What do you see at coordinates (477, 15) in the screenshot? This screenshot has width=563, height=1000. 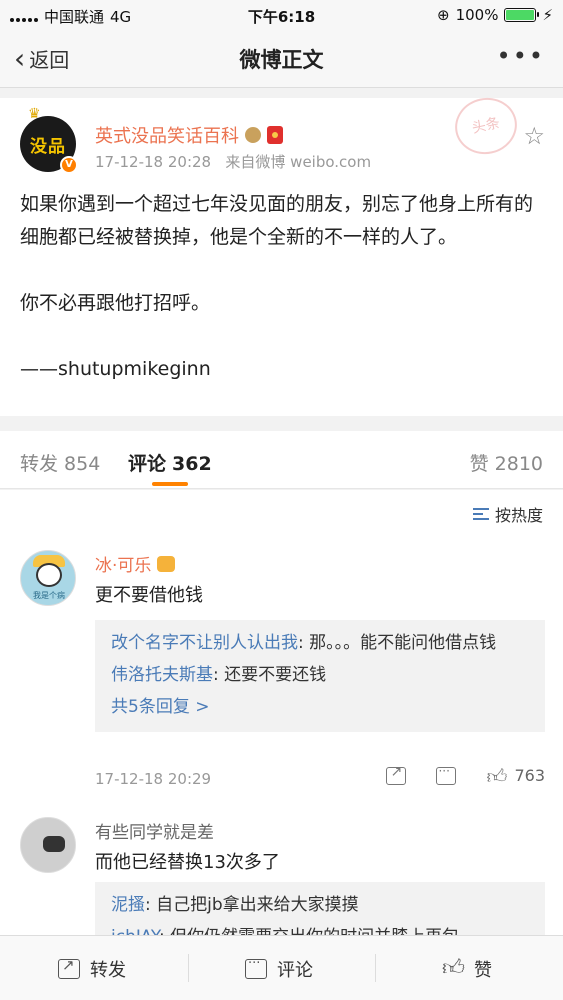 I see `battery-percent: 100%` at bounding box center [477, 15].